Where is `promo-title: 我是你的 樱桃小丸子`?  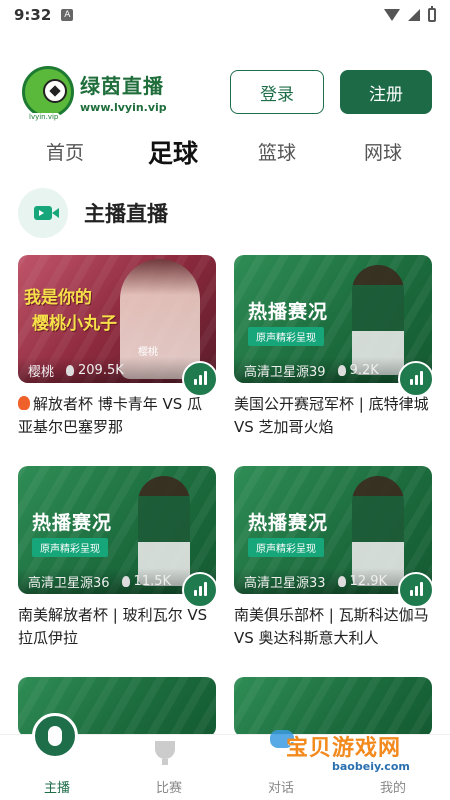 promo-title: 我是你的 樱桃小丸子 is located at coordinates (70, 311).